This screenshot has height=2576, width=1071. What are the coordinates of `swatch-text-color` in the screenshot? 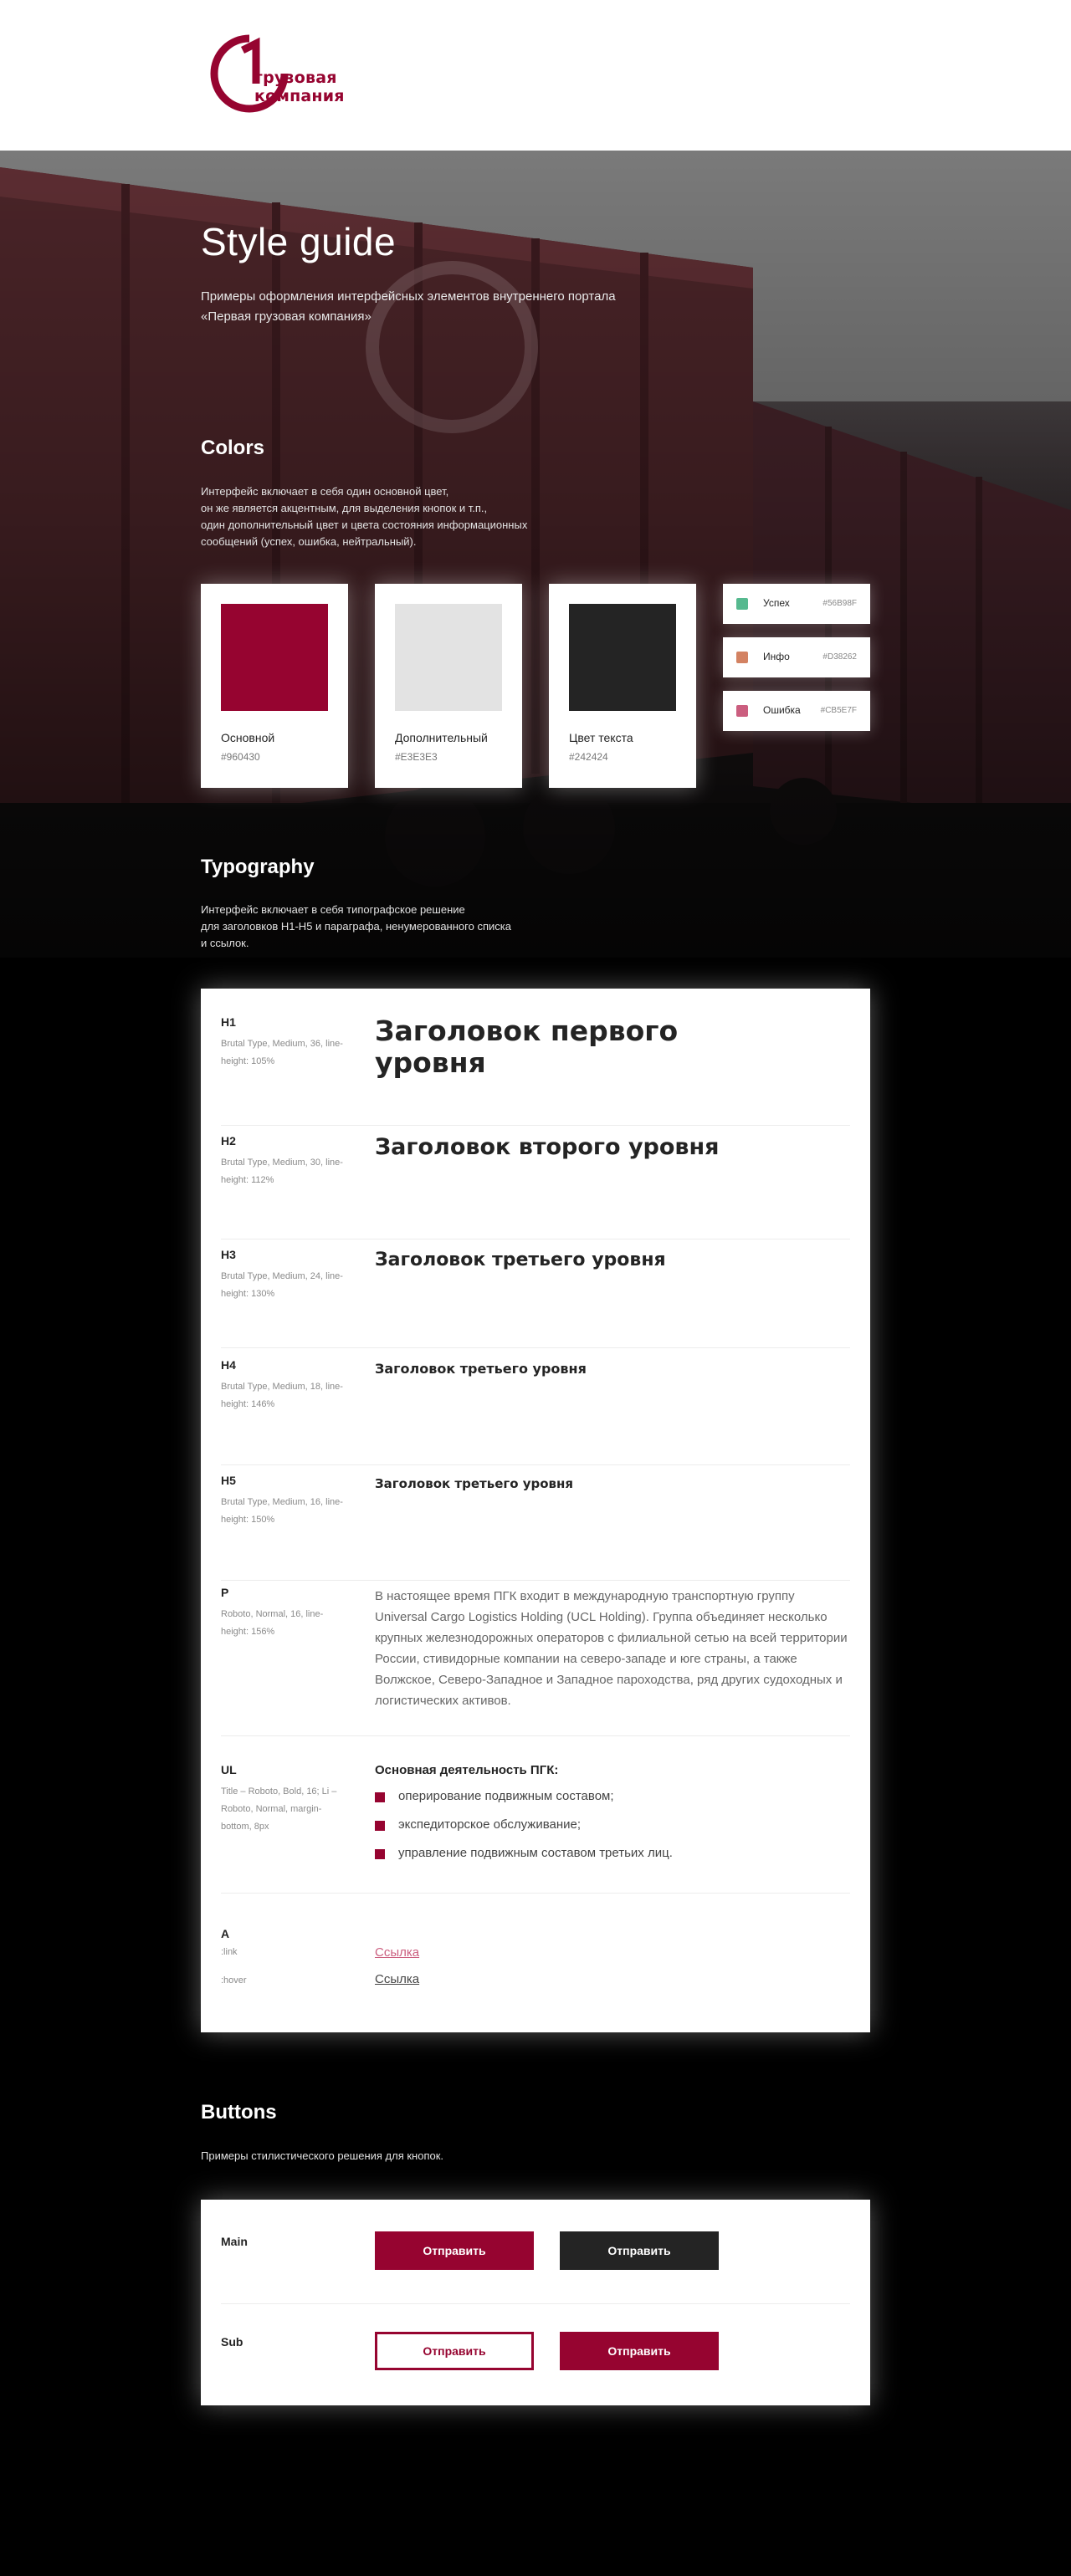 It's located at (622, 657).